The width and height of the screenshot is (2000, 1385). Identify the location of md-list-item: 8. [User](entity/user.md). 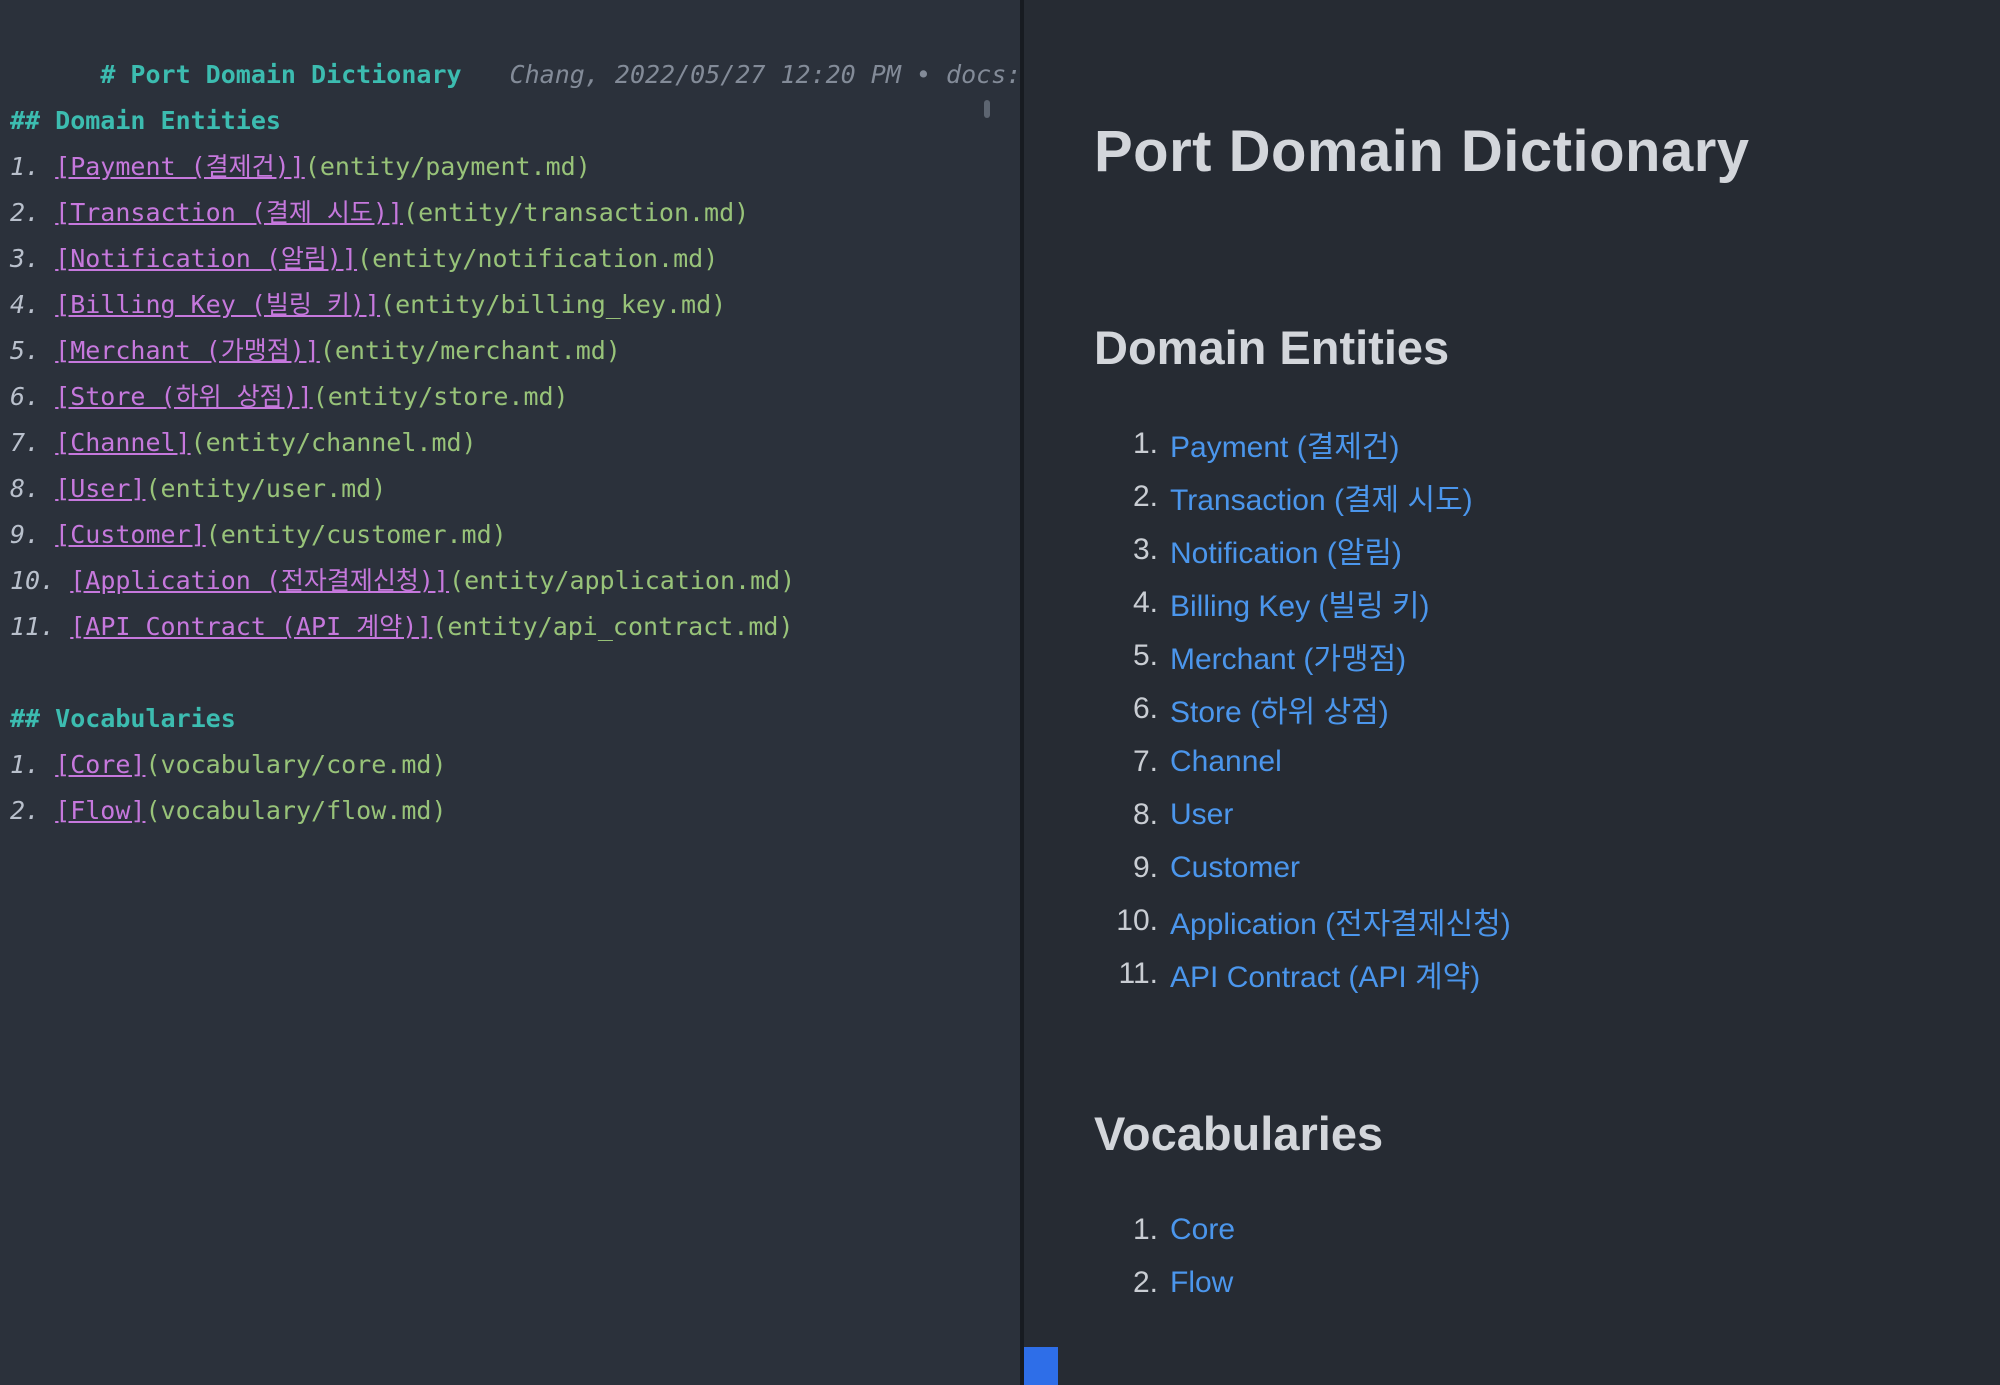
(515, 489).